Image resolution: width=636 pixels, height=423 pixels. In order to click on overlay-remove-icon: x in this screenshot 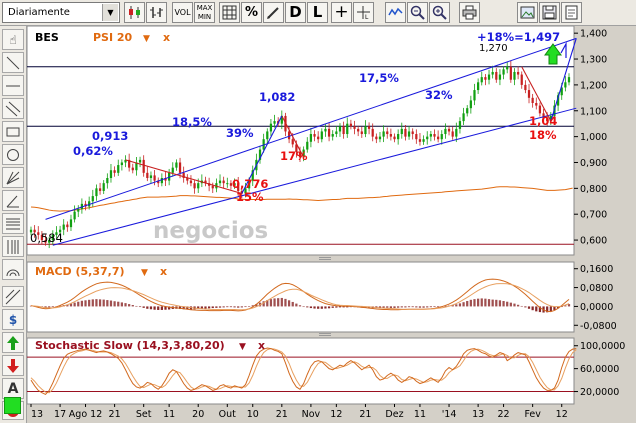, I will do `click(166, 37)`.